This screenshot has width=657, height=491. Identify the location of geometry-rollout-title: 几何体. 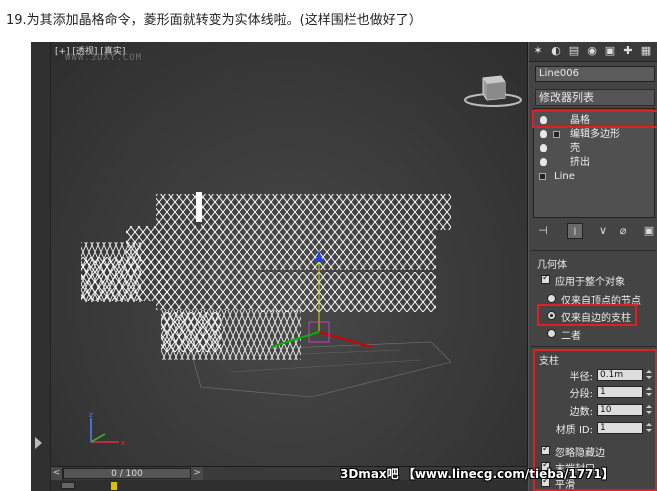
(552, 263).